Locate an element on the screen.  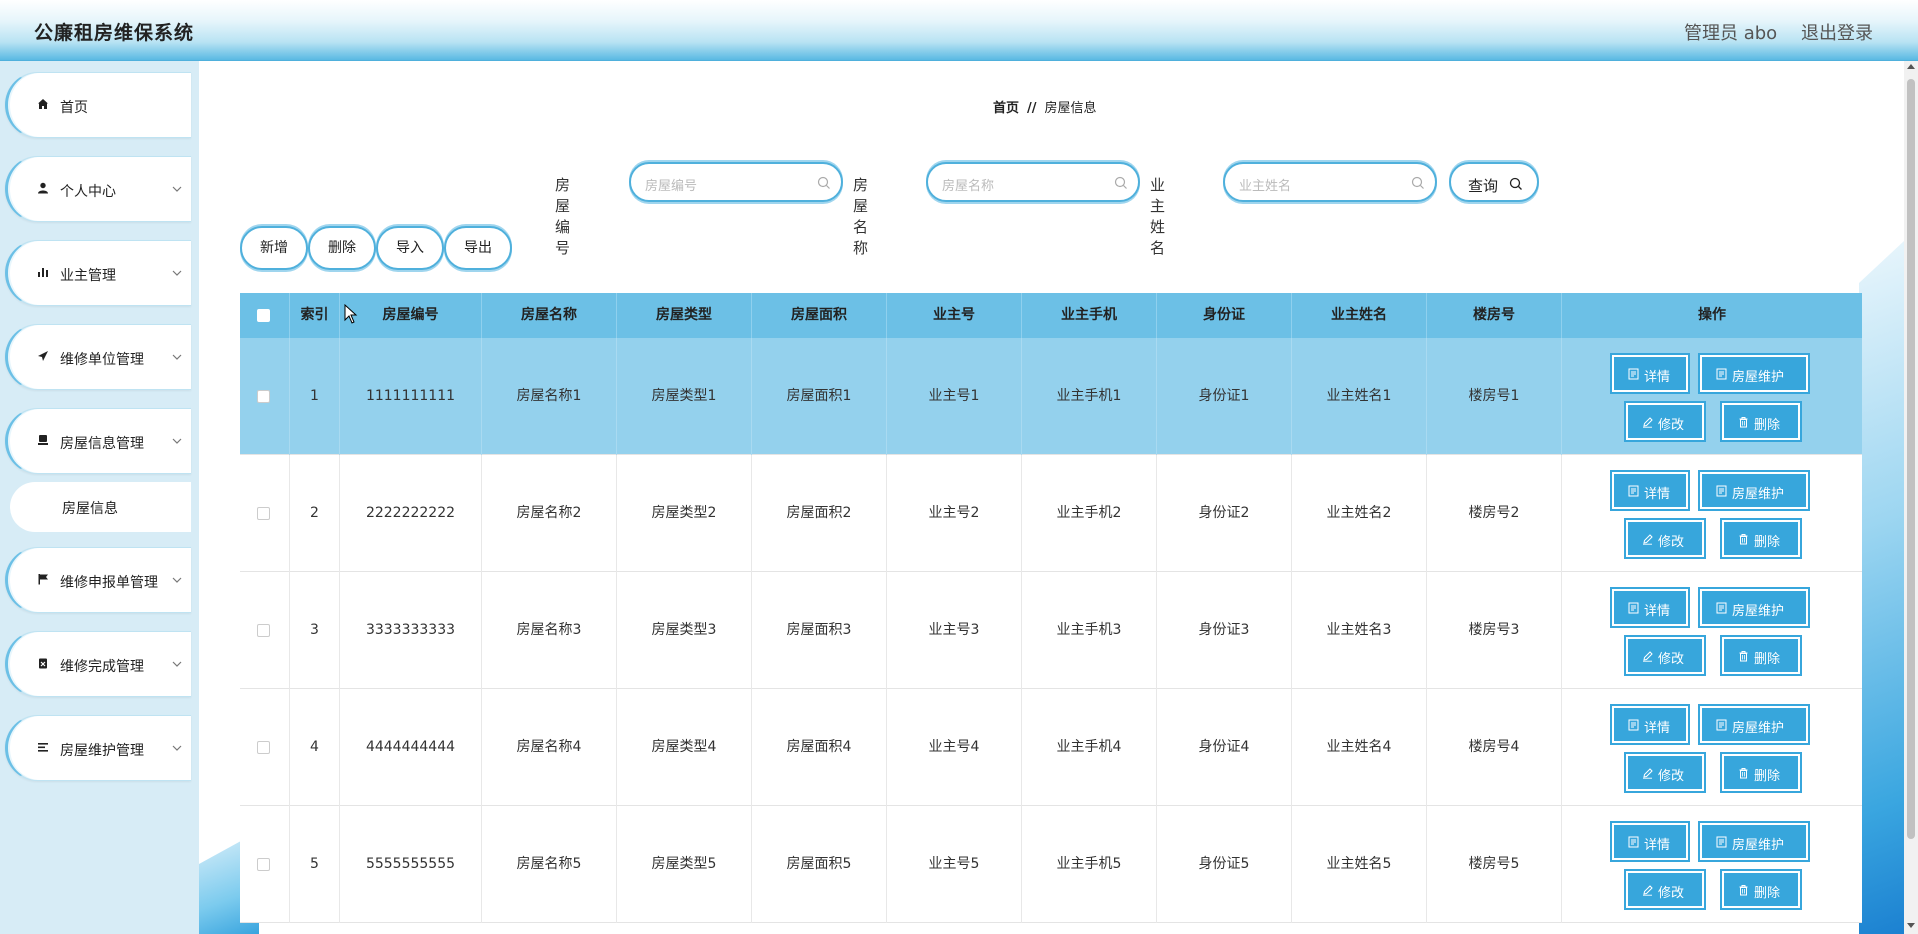
sidebar-item-home: 首页 is located at coordinates (98, 105).